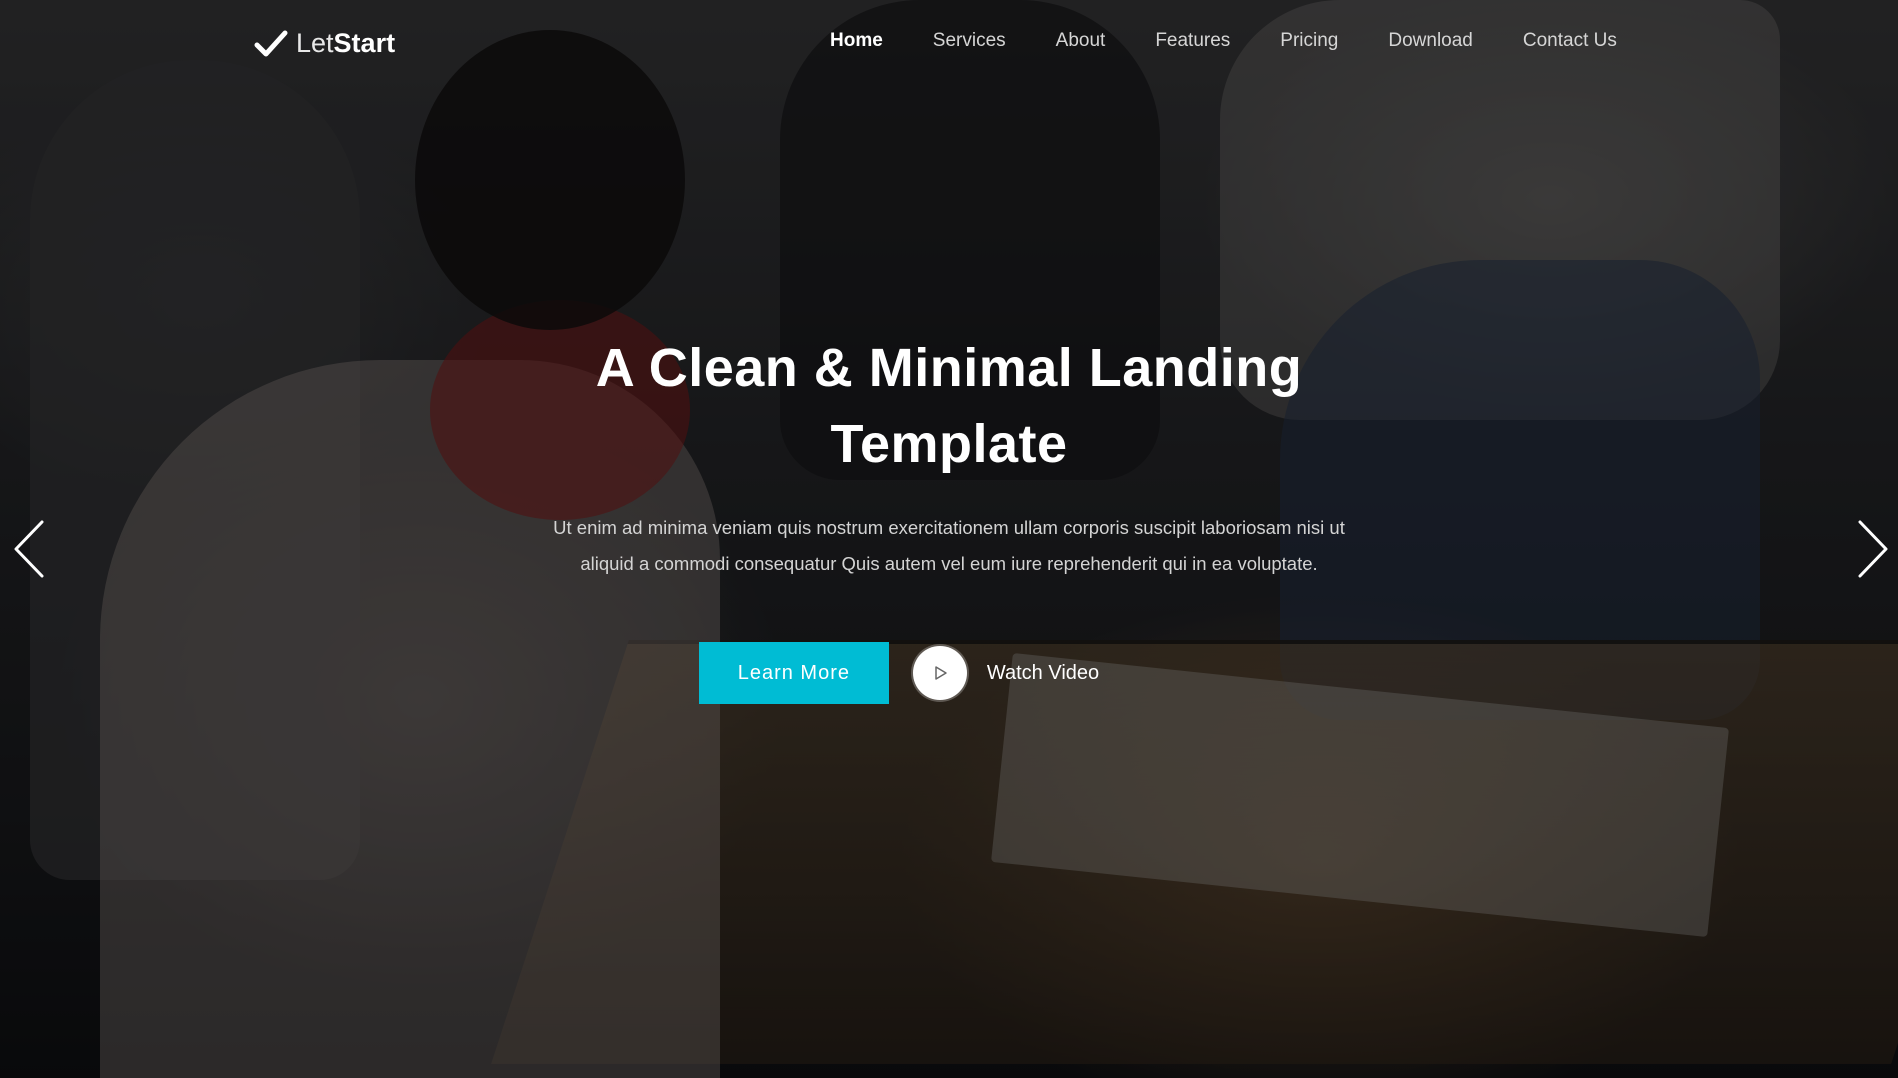 The width and height of the screenshot is (1898, 1078). I want to click on hero-title-line: A Clean & Minimal Landing, so click(949, 368).